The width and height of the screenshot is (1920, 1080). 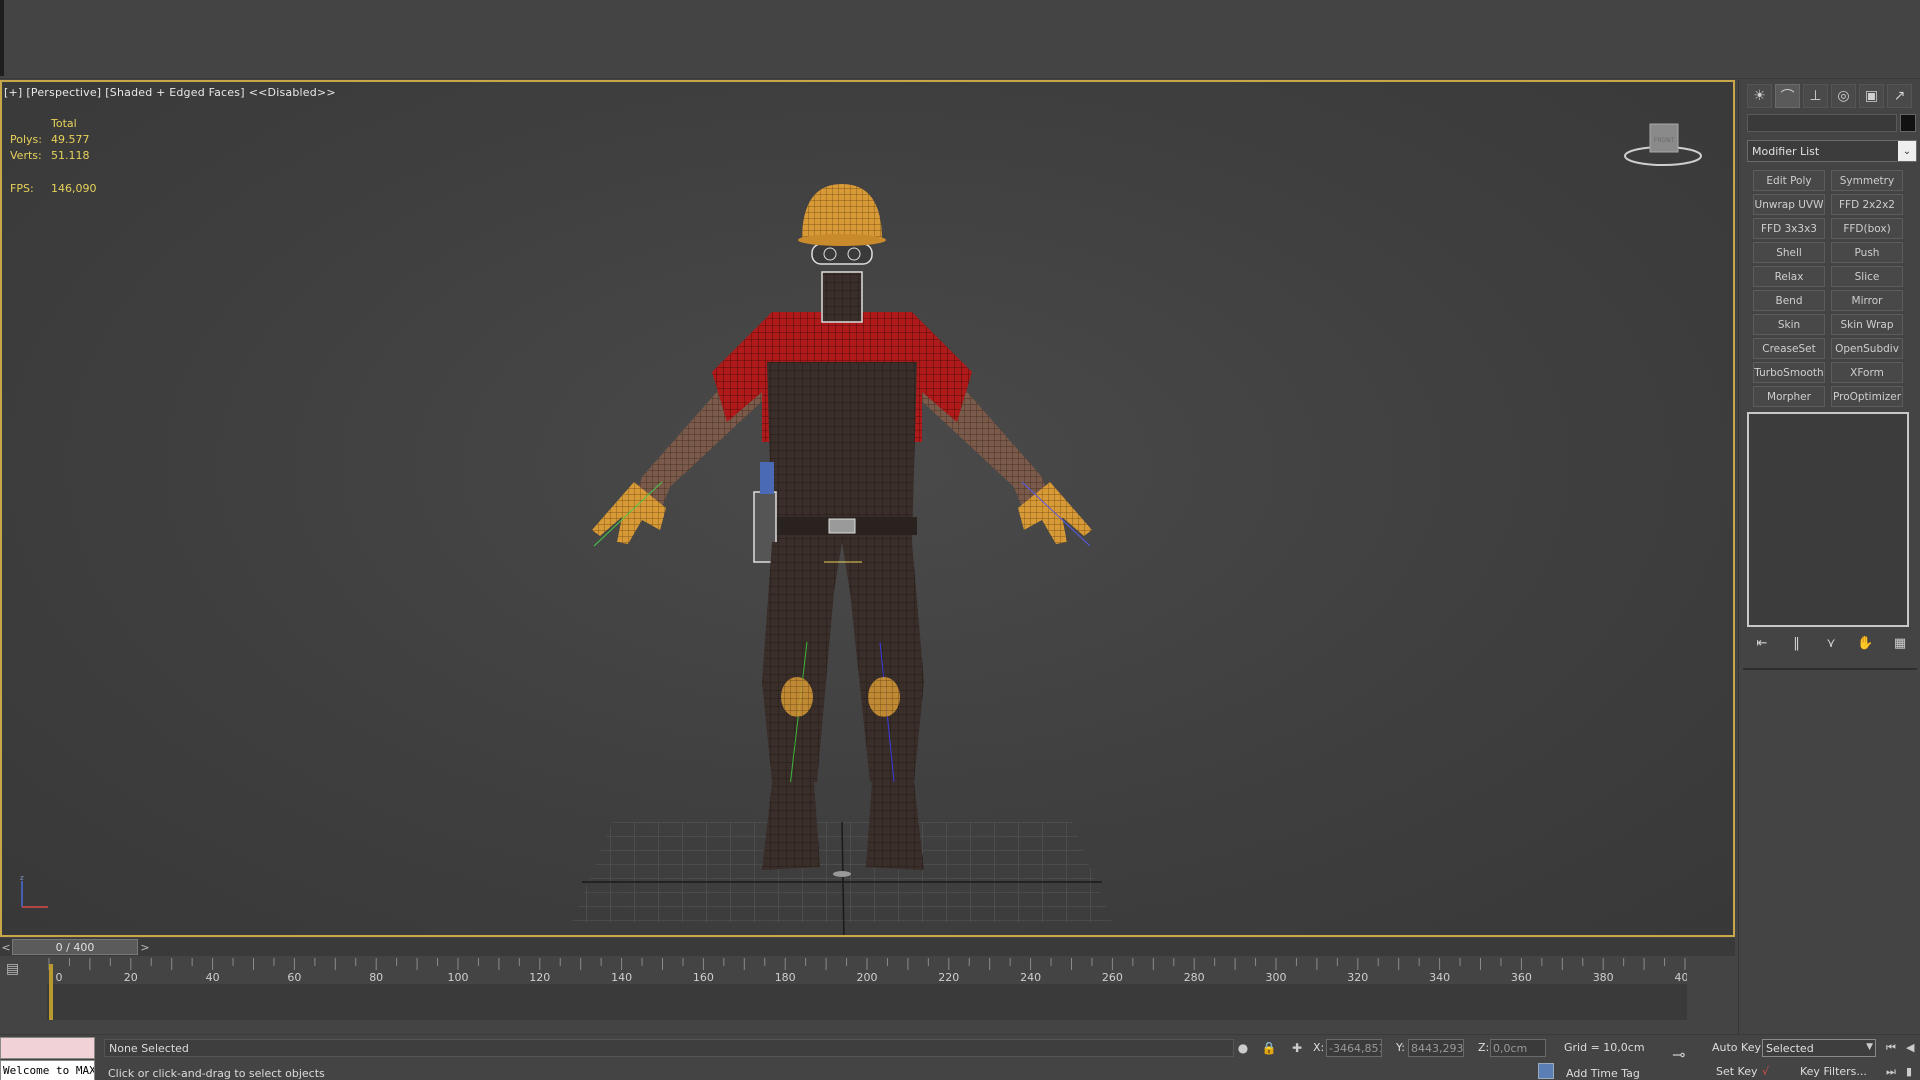 What do you see at coordinates (63, 92) in the screenshot?
I see `viewport-menu-pov: [Perspective]` at bounding box center [63, 92].